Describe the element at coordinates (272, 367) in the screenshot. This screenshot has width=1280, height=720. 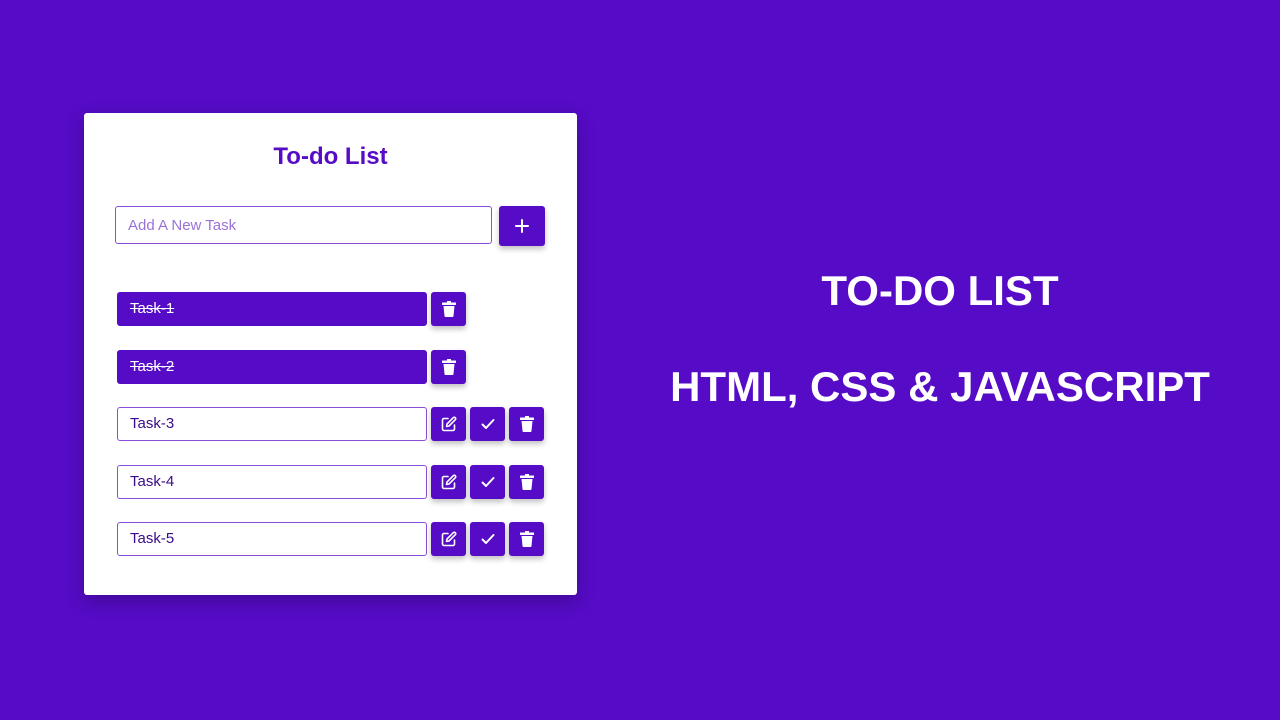
I see `task-label: Task-2` at that location.